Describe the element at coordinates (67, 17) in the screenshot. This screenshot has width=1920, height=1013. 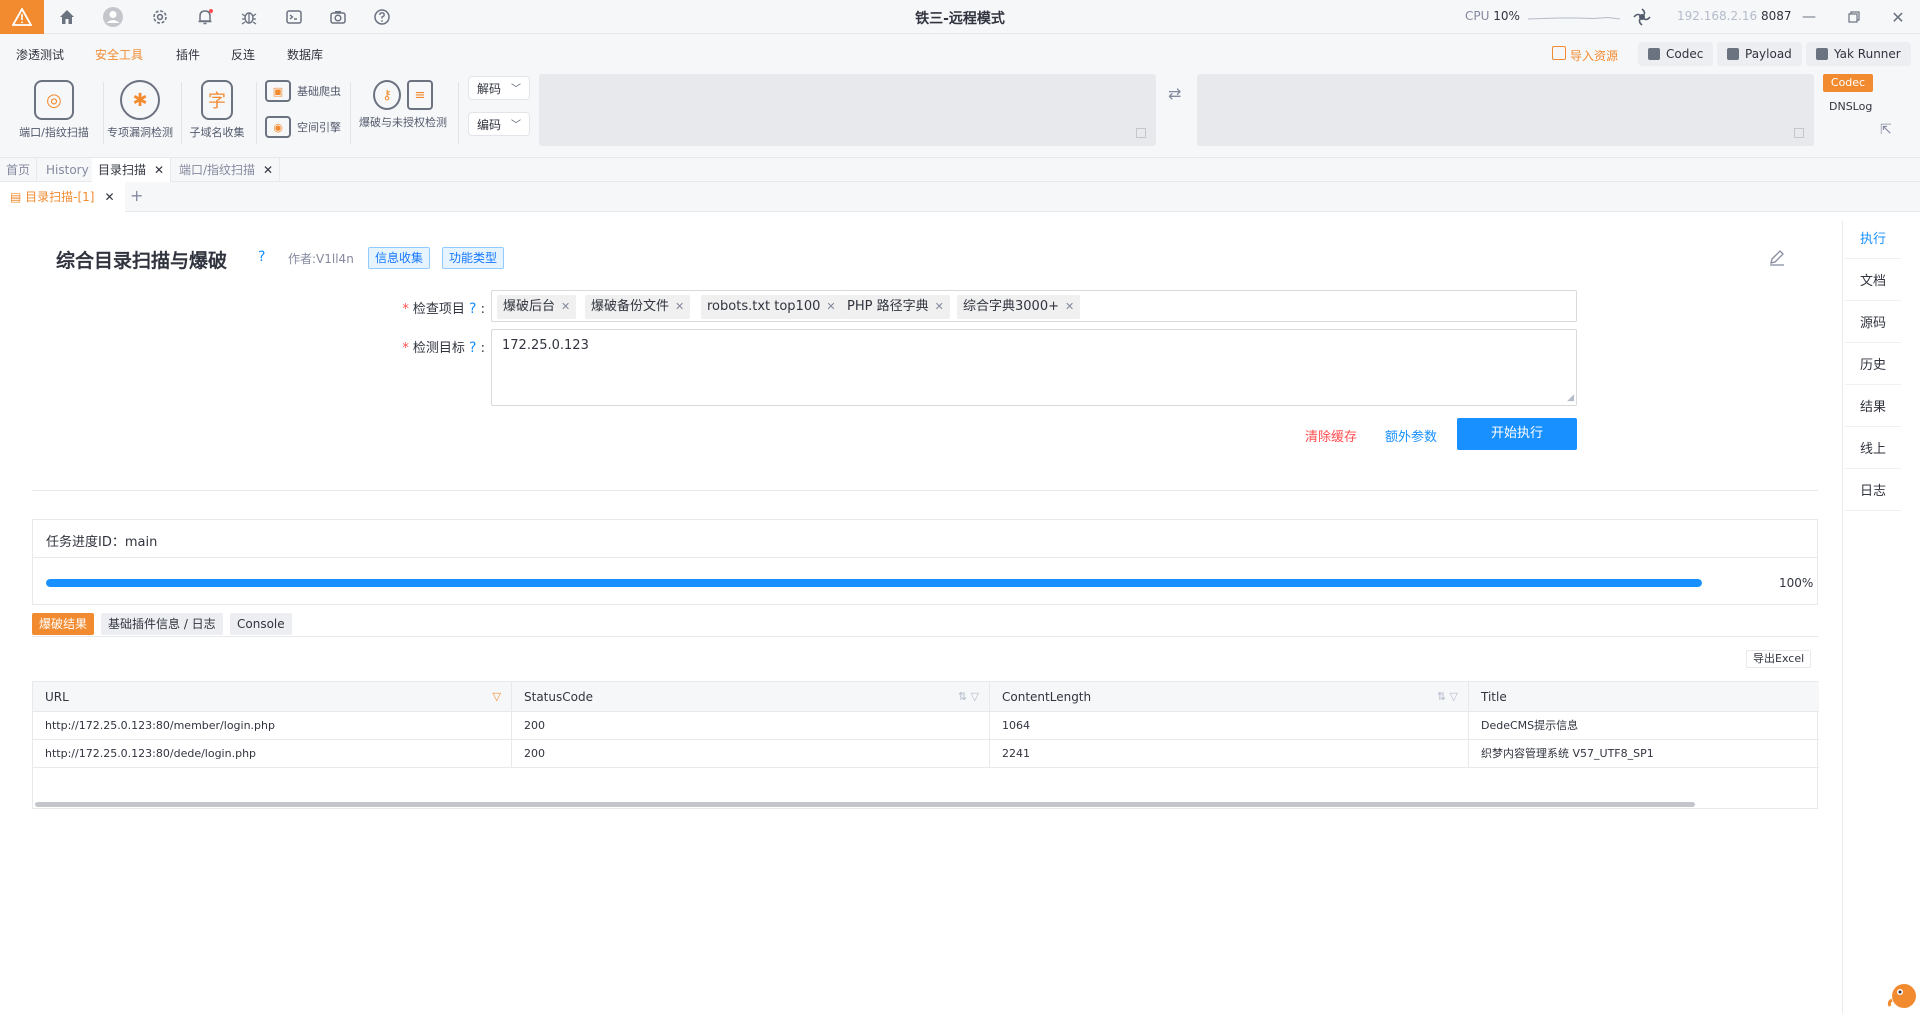
I see `home-icon` at that location.